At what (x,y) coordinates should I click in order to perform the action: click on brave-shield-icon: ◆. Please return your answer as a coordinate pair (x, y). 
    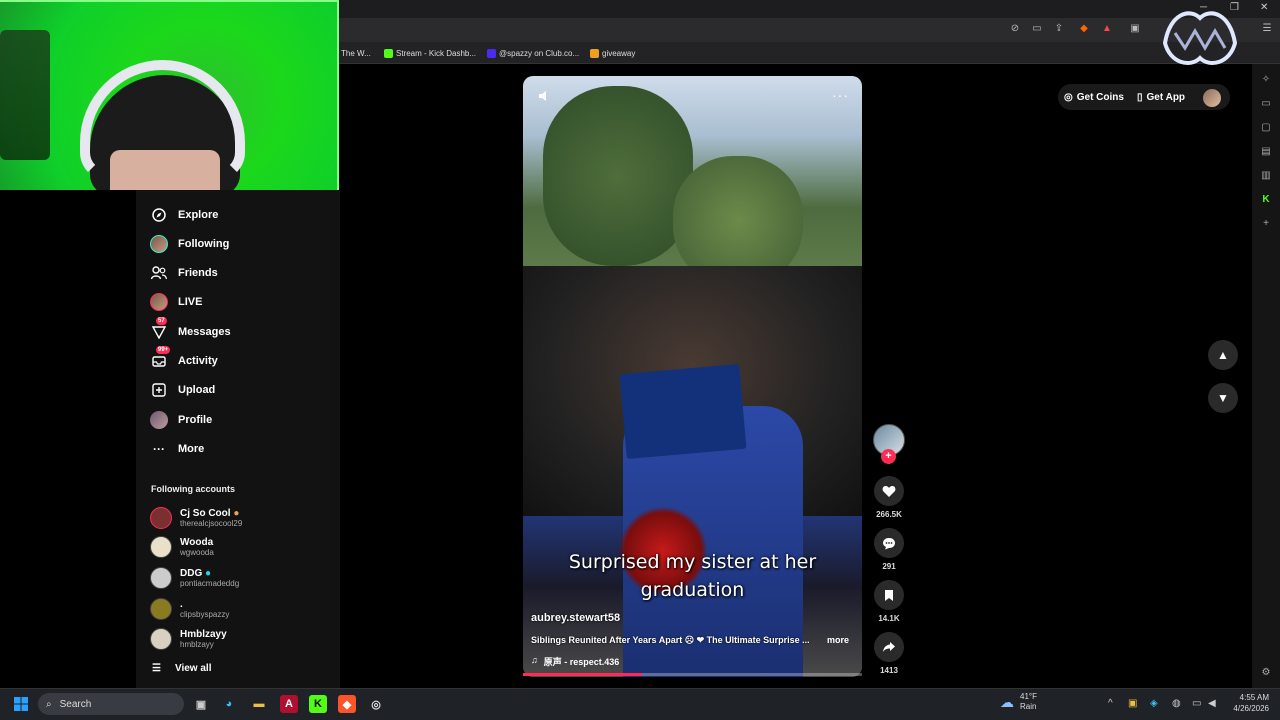
    Looking at the image, I should click on (1084, 29).